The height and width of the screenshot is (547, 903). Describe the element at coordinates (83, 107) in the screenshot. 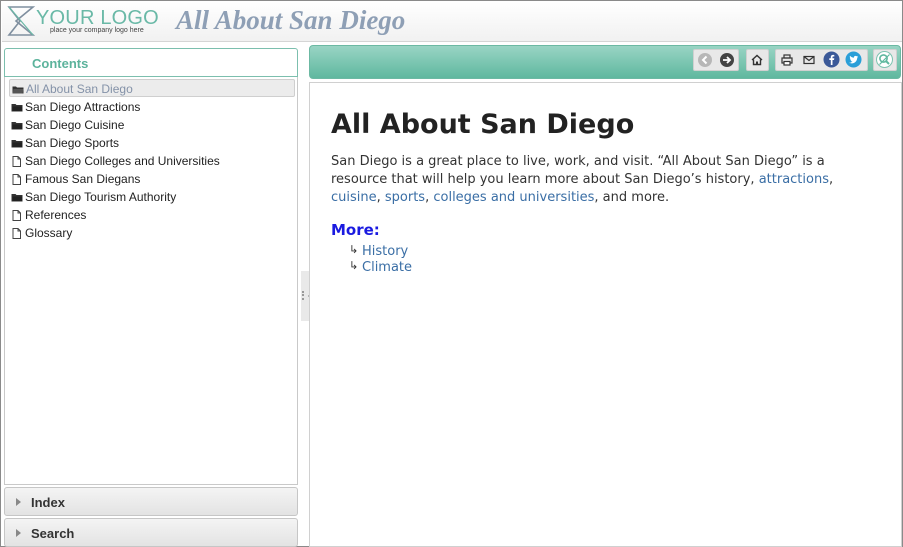

I see `toc-item-label: San Diego Attractions` at that location.